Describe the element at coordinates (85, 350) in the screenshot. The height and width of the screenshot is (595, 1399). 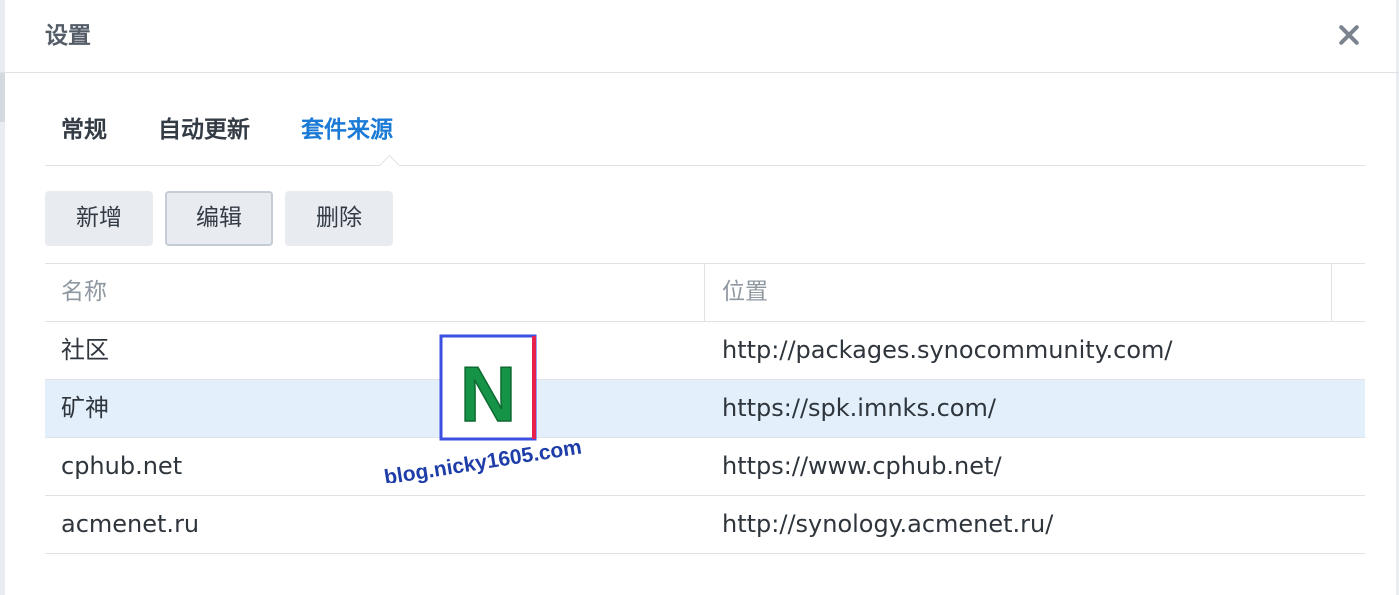
I see `row-name-cell: 社区` at that location.